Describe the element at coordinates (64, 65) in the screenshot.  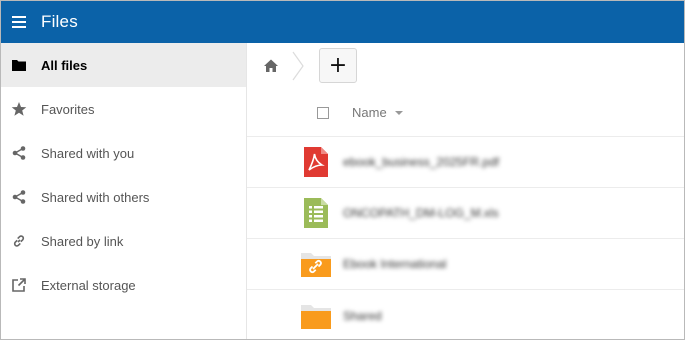
I see `sidebar-item-label: All files` at that location.